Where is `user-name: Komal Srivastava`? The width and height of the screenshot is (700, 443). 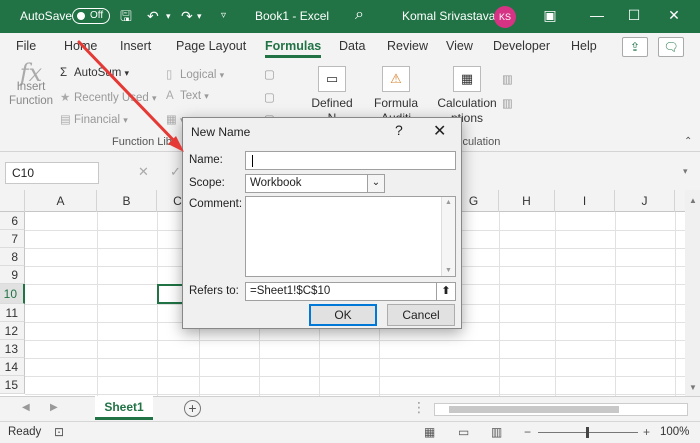
user-name: Komal Srivastava is located at coordinates (448, 16).